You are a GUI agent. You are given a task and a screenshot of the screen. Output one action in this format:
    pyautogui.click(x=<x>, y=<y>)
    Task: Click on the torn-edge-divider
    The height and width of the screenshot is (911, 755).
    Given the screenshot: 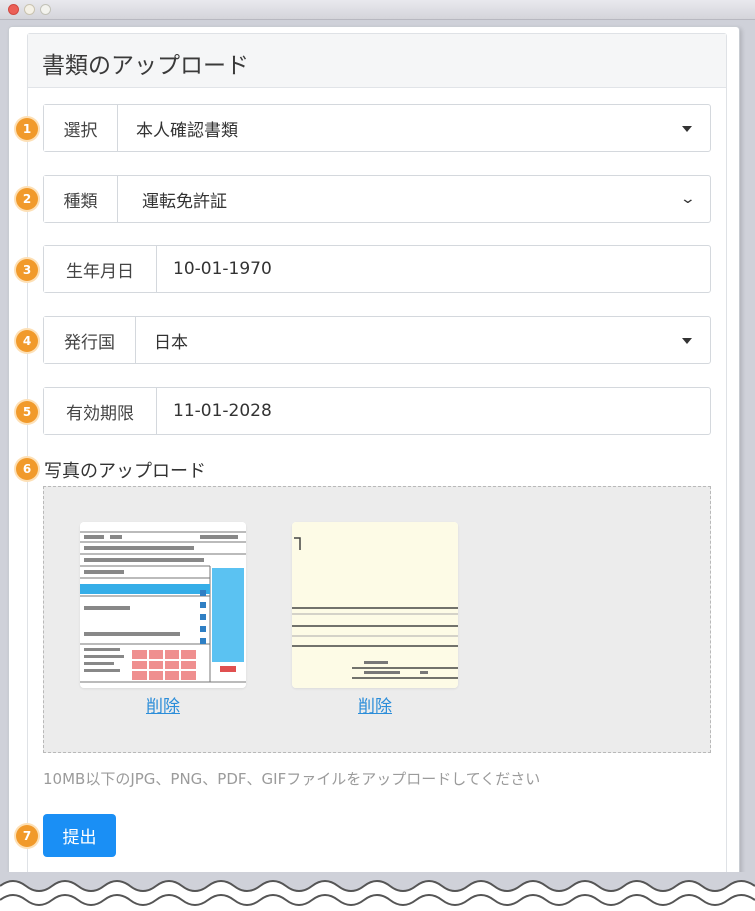 What is the action you would take?
    pyautogui.click(x=377, y=891)
    